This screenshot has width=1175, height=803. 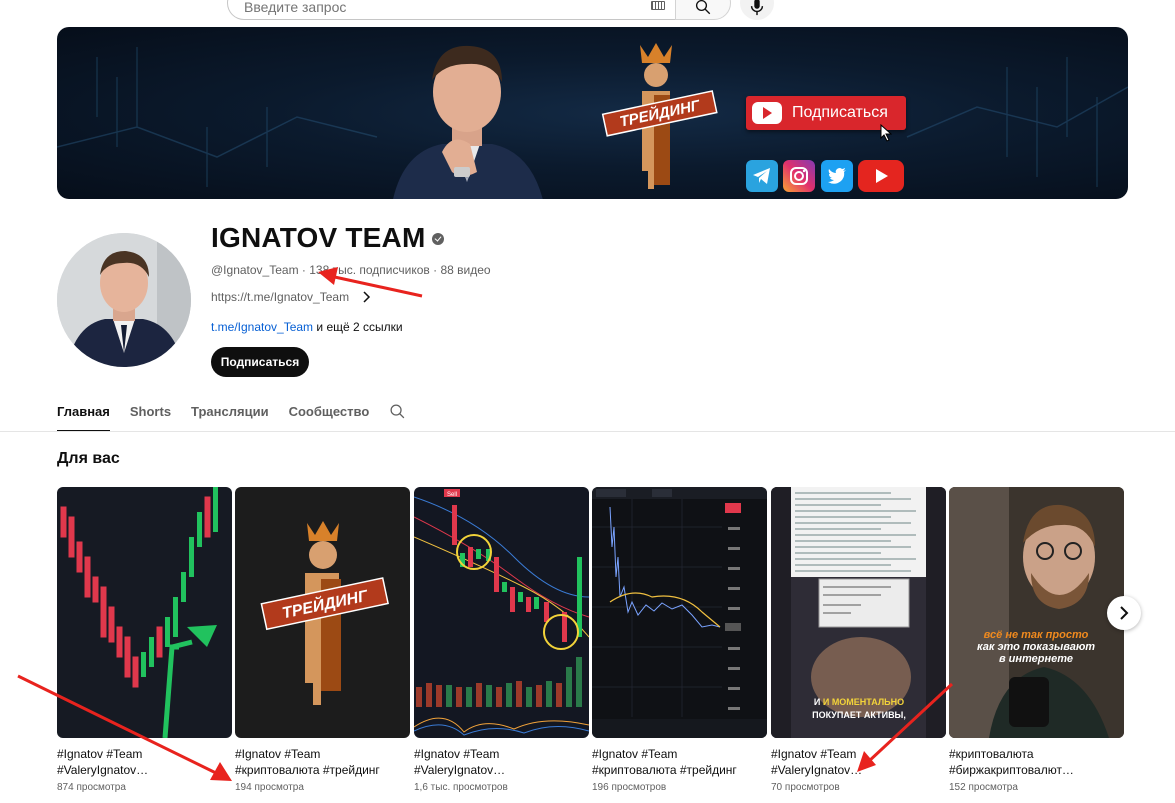 I want to click on caption-line-1: И МОМЕНТАЛЬНО, so click(x=863, y=702).